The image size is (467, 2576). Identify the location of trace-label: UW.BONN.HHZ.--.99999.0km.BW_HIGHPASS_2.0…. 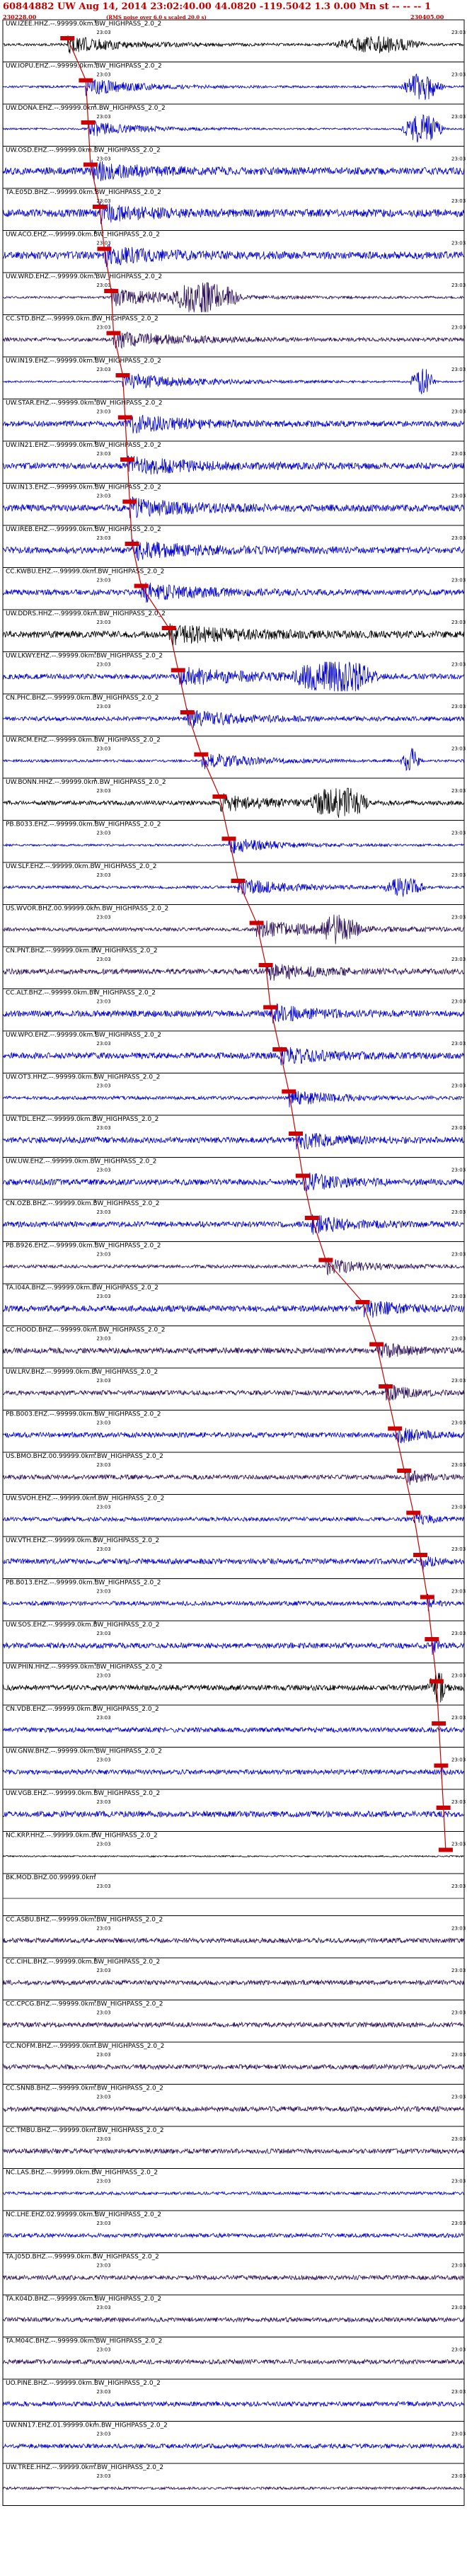
(86, 783).